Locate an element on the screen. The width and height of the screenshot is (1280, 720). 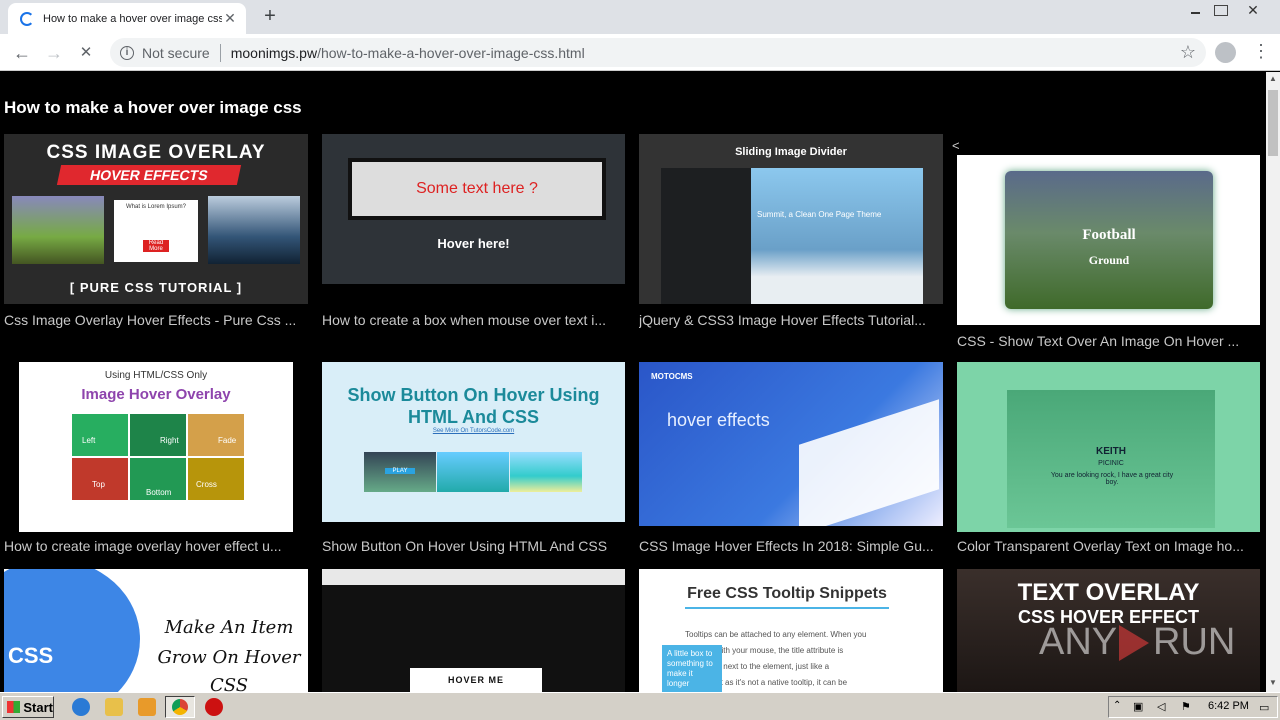
scrollbar-thumb is located at coordinates (1273, 123).